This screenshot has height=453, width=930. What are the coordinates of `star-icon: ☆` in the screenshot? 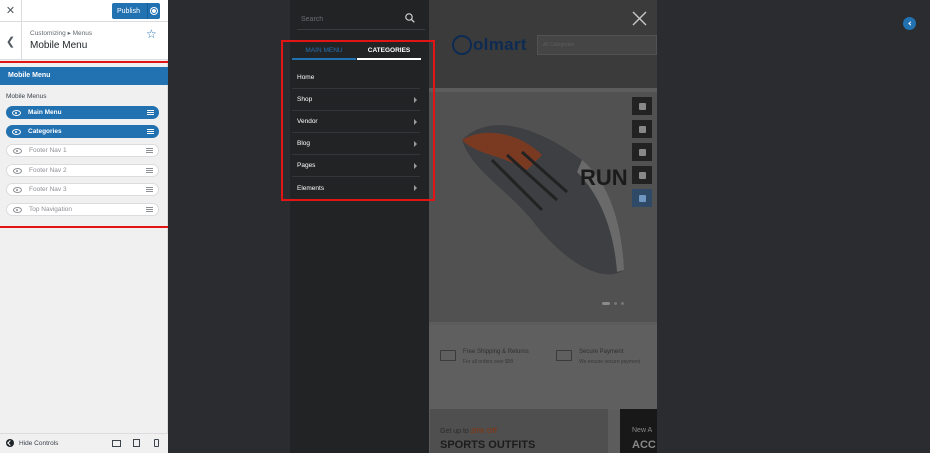 It's located at (151, 34).